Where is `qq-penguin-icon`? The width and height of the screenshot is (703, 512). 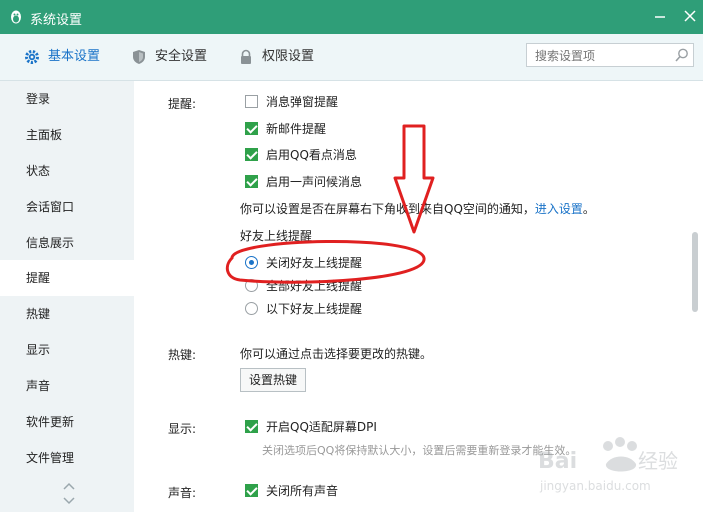 qq-penguin-icon is located at coordinates (16, 17).